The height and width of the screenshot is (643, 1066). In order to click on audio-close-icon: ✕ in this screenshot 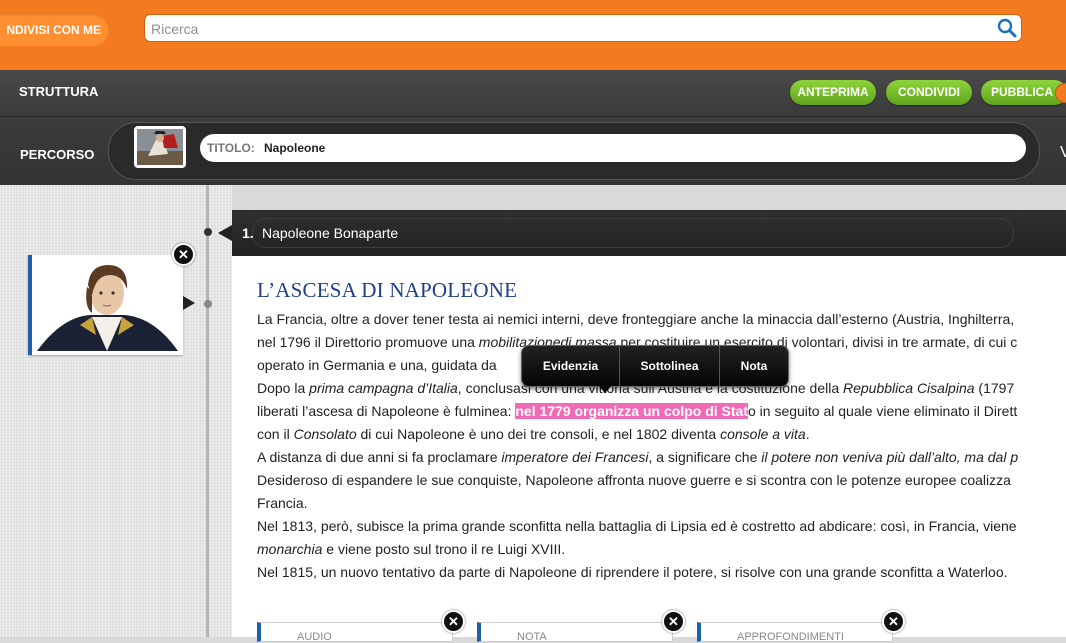, I will do `click(453, 621)`.